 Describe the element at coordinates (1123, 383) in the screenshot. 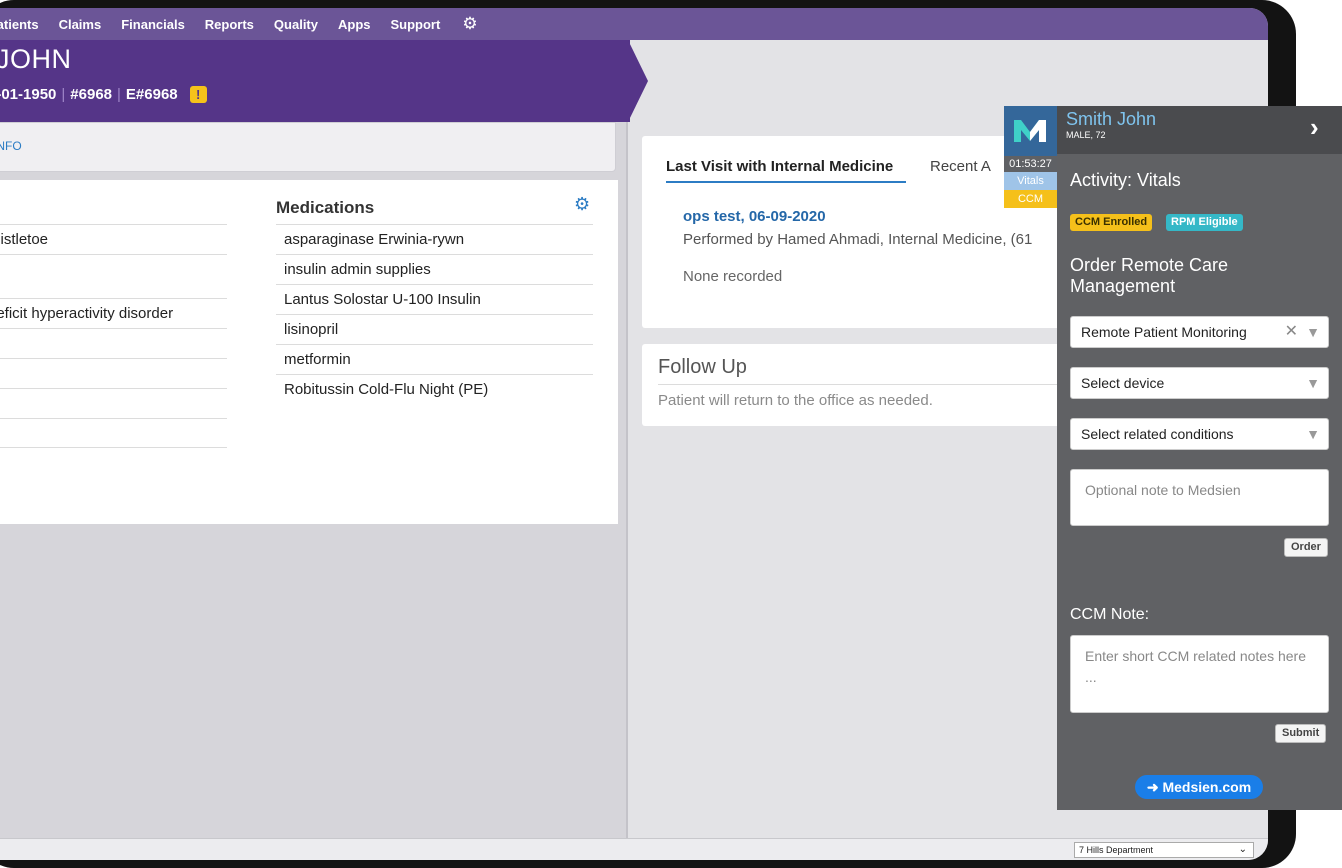

I see `device-select-value: Select device` at that location.